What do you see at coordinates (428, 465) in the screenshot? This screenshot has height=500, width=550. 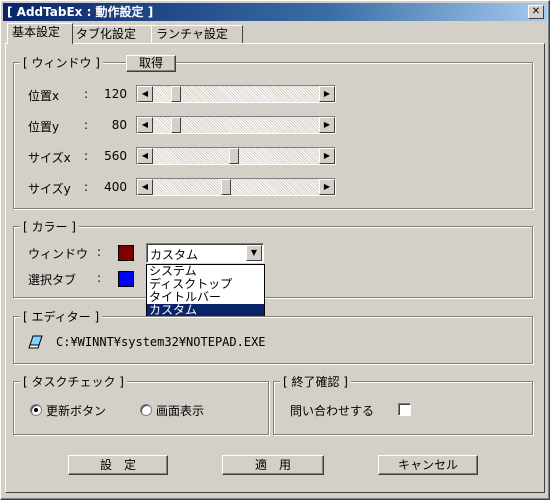 I see `cancel-button: キャンセル` at bounding box center [428, 465].